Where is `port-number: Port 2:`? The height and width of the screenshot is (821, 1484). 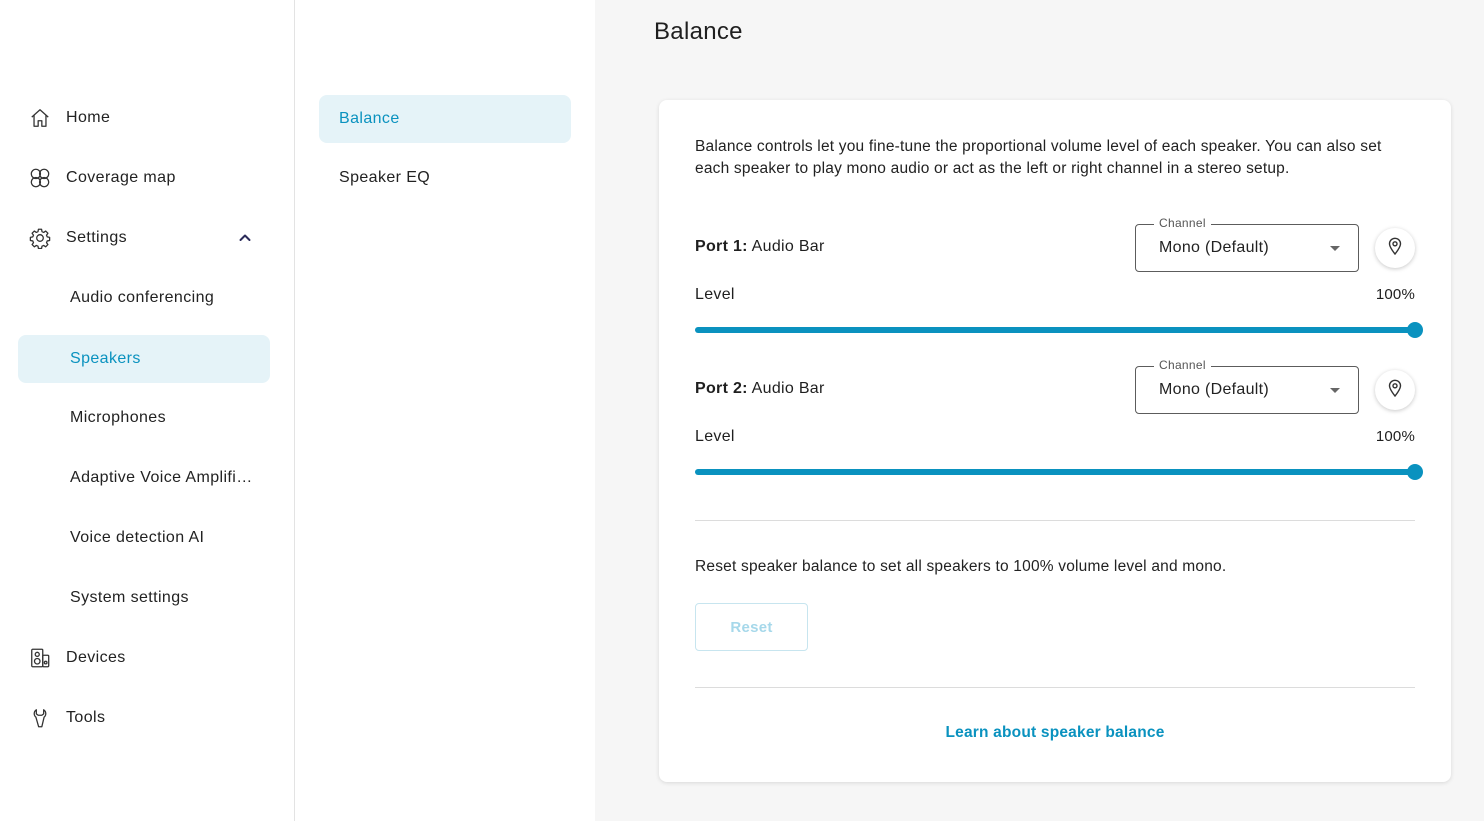
port-number: Port 2: is located at coordinates (721, 388).